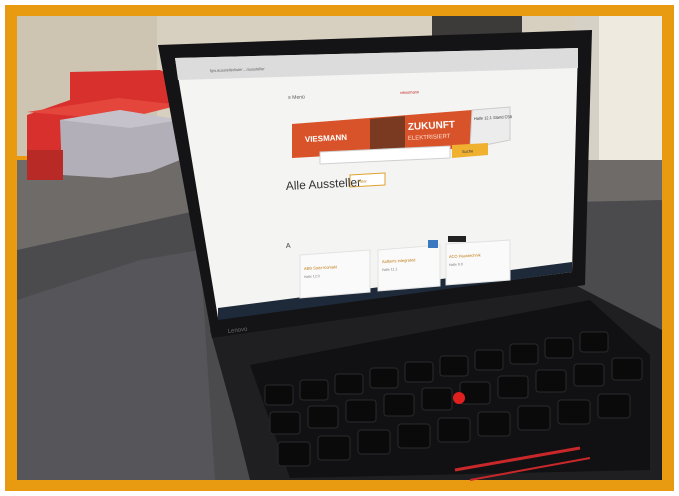 This screenshot has height=496, width=679. Describe the element at coordinates (288, 246) in the screenshot. I see `section-letter: A` at that location.